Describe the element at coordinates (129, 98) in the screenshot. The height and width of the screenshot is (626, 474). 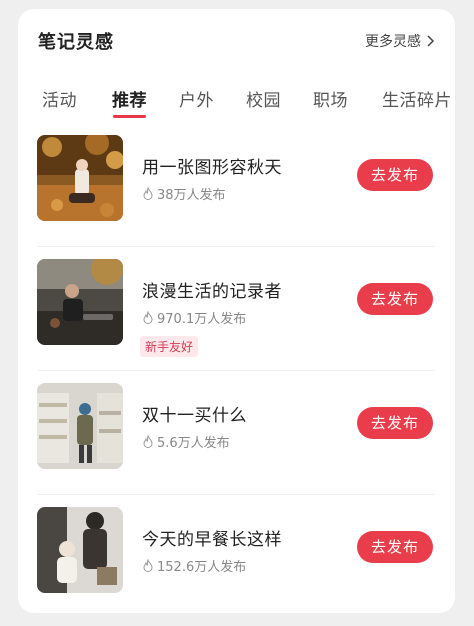
I see `tab-recommended: 推荐` at that location.